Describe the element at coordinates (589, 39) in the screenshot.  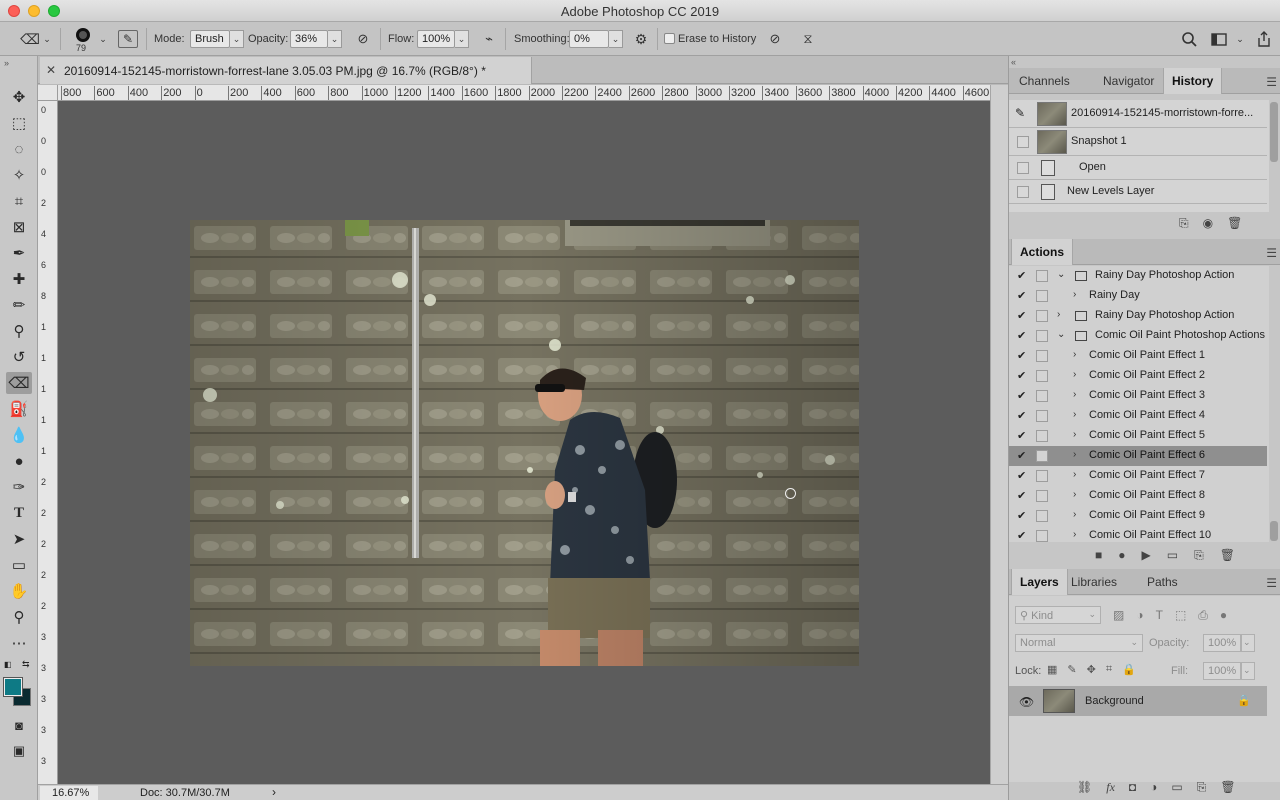
I see `smoothing-field: 0%` at that location.